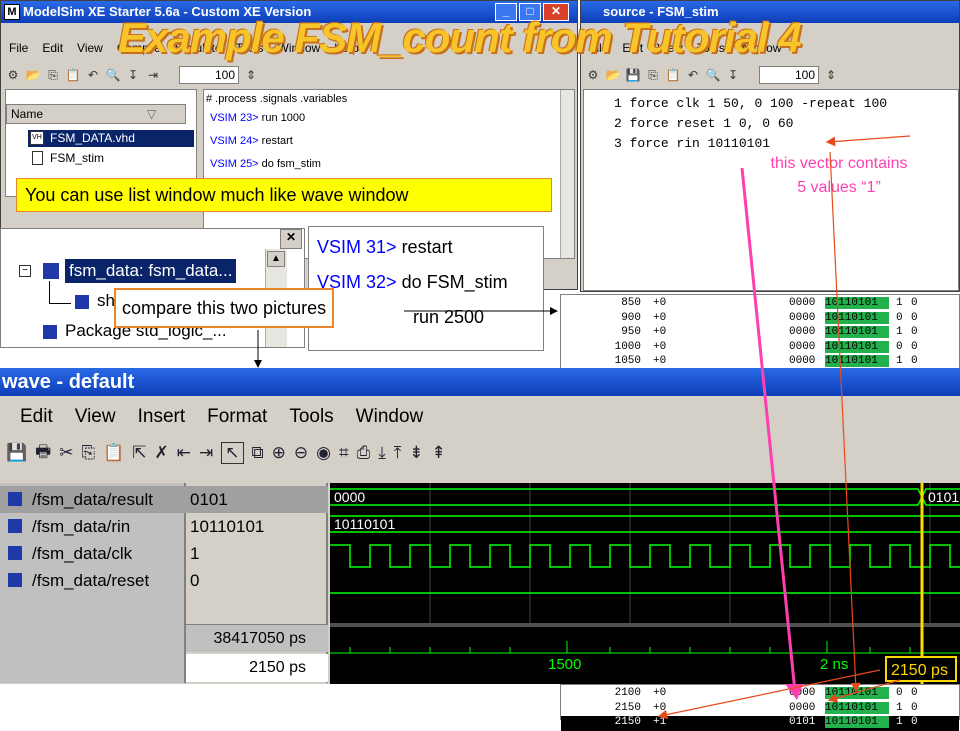 Image resolution: width=960 pixels, height=731 pixels. Describe the element at coordinates (845, 422) in the screenshot. I see `arrow-vector-down` at that location.